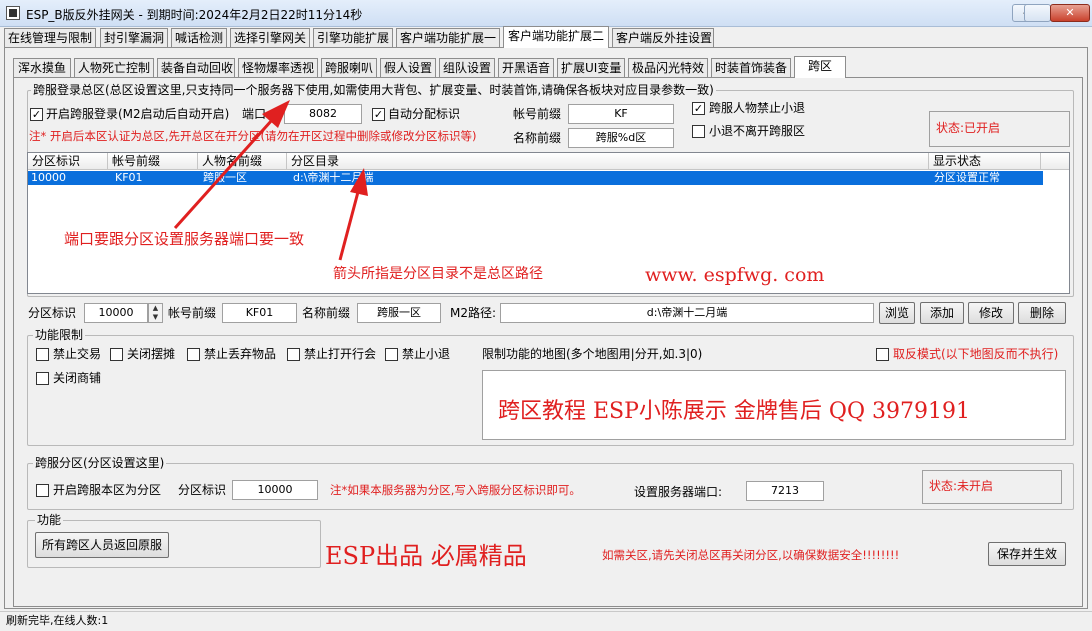 Image resolution: width=1092 pixels, height=631 pixels. Describe the element at coordinates (275, 490) in the screenshot. I see `sub-zone-id-input: 10000` at that location.